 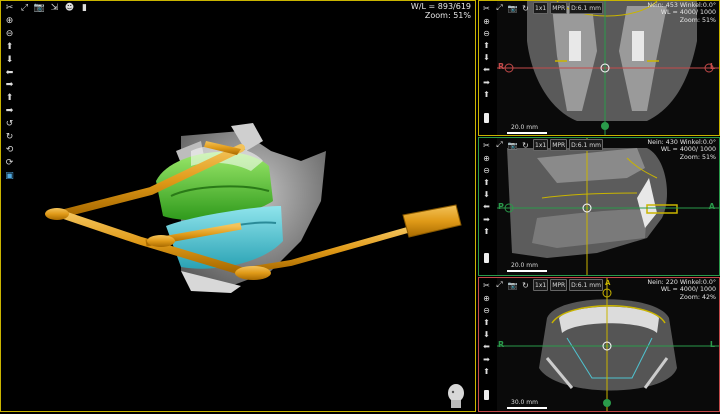 What do you see at coordinates (9, 137) in the screenshot?
I see `rotate-right-icon: ↻` at bounding box center [9, 137].